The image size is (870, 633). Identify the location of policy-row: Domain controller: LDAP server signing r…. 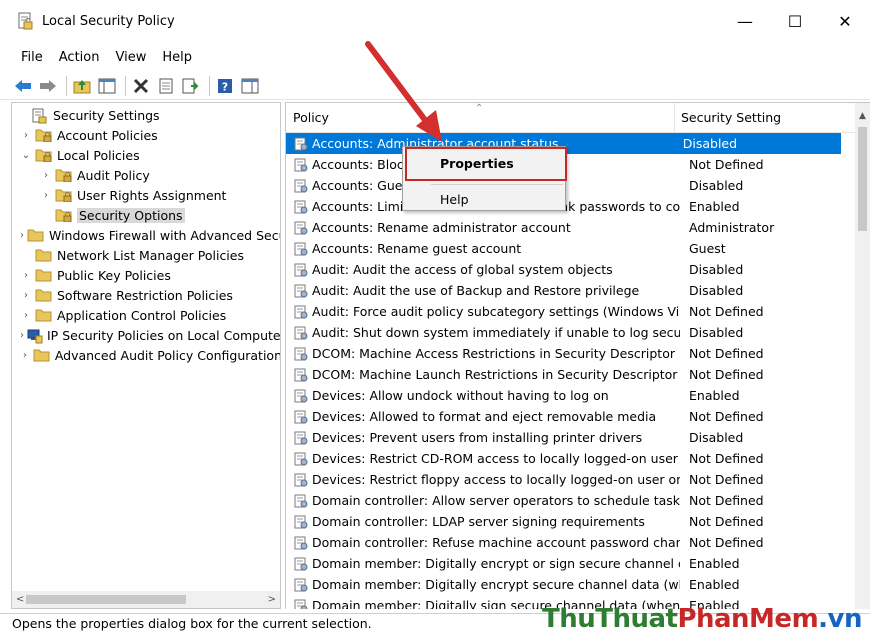
(571, 521).